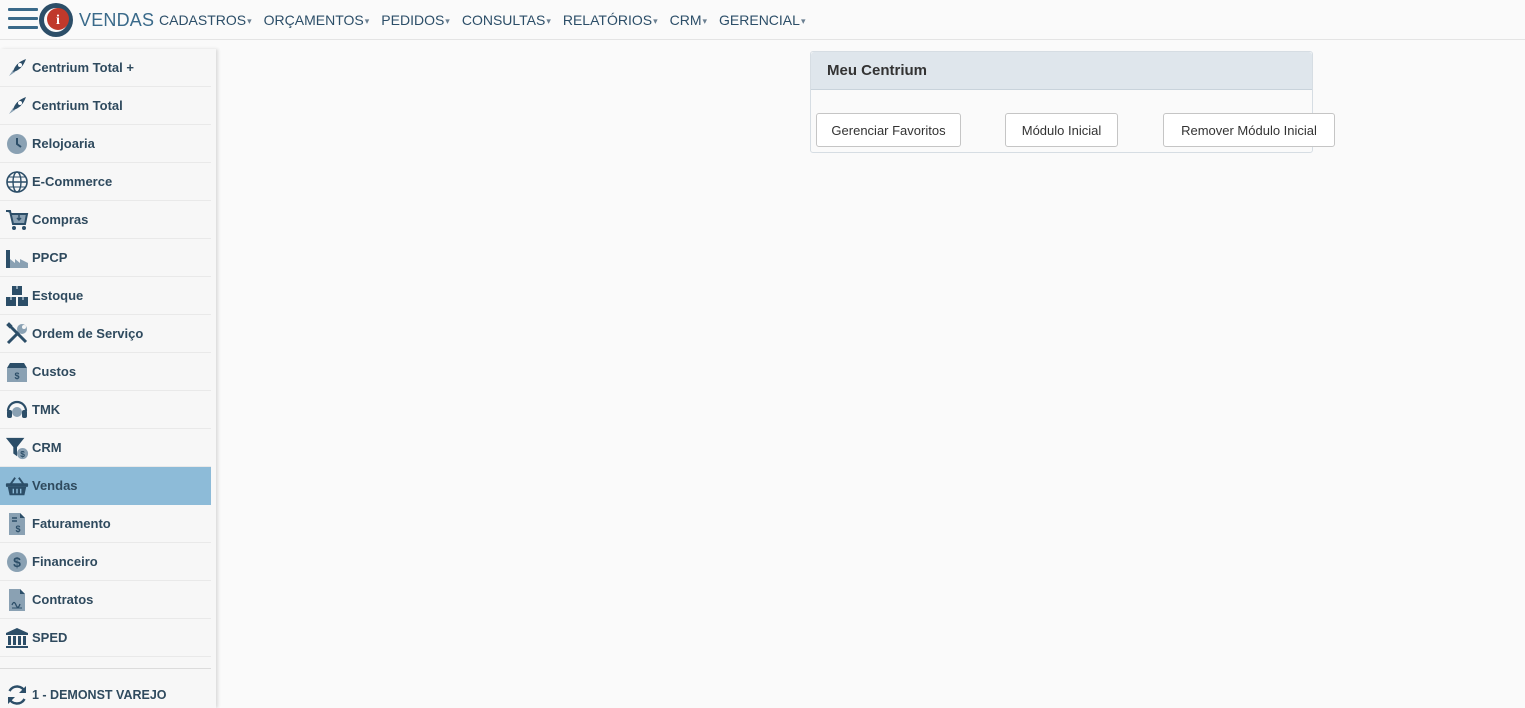  I want to click on sidebar-item-label: Relojoaria, so click(63, 143).